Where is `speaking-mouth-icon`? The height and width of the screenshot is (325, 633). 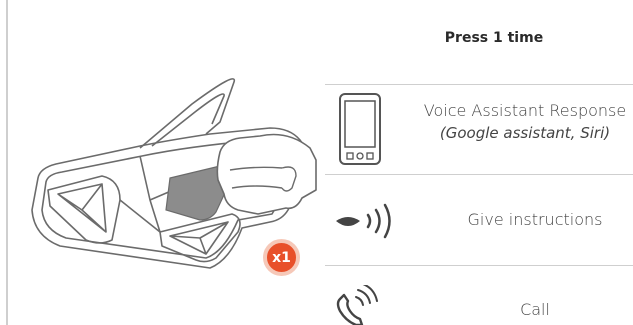 speaking-mouth-icon is located at coordinates (363, 221).